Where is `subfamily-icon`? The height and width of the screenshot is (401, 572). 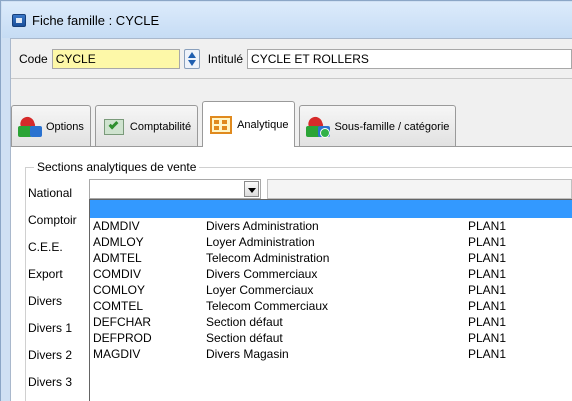 subfamily-icon is located at coordinates (318, 126).